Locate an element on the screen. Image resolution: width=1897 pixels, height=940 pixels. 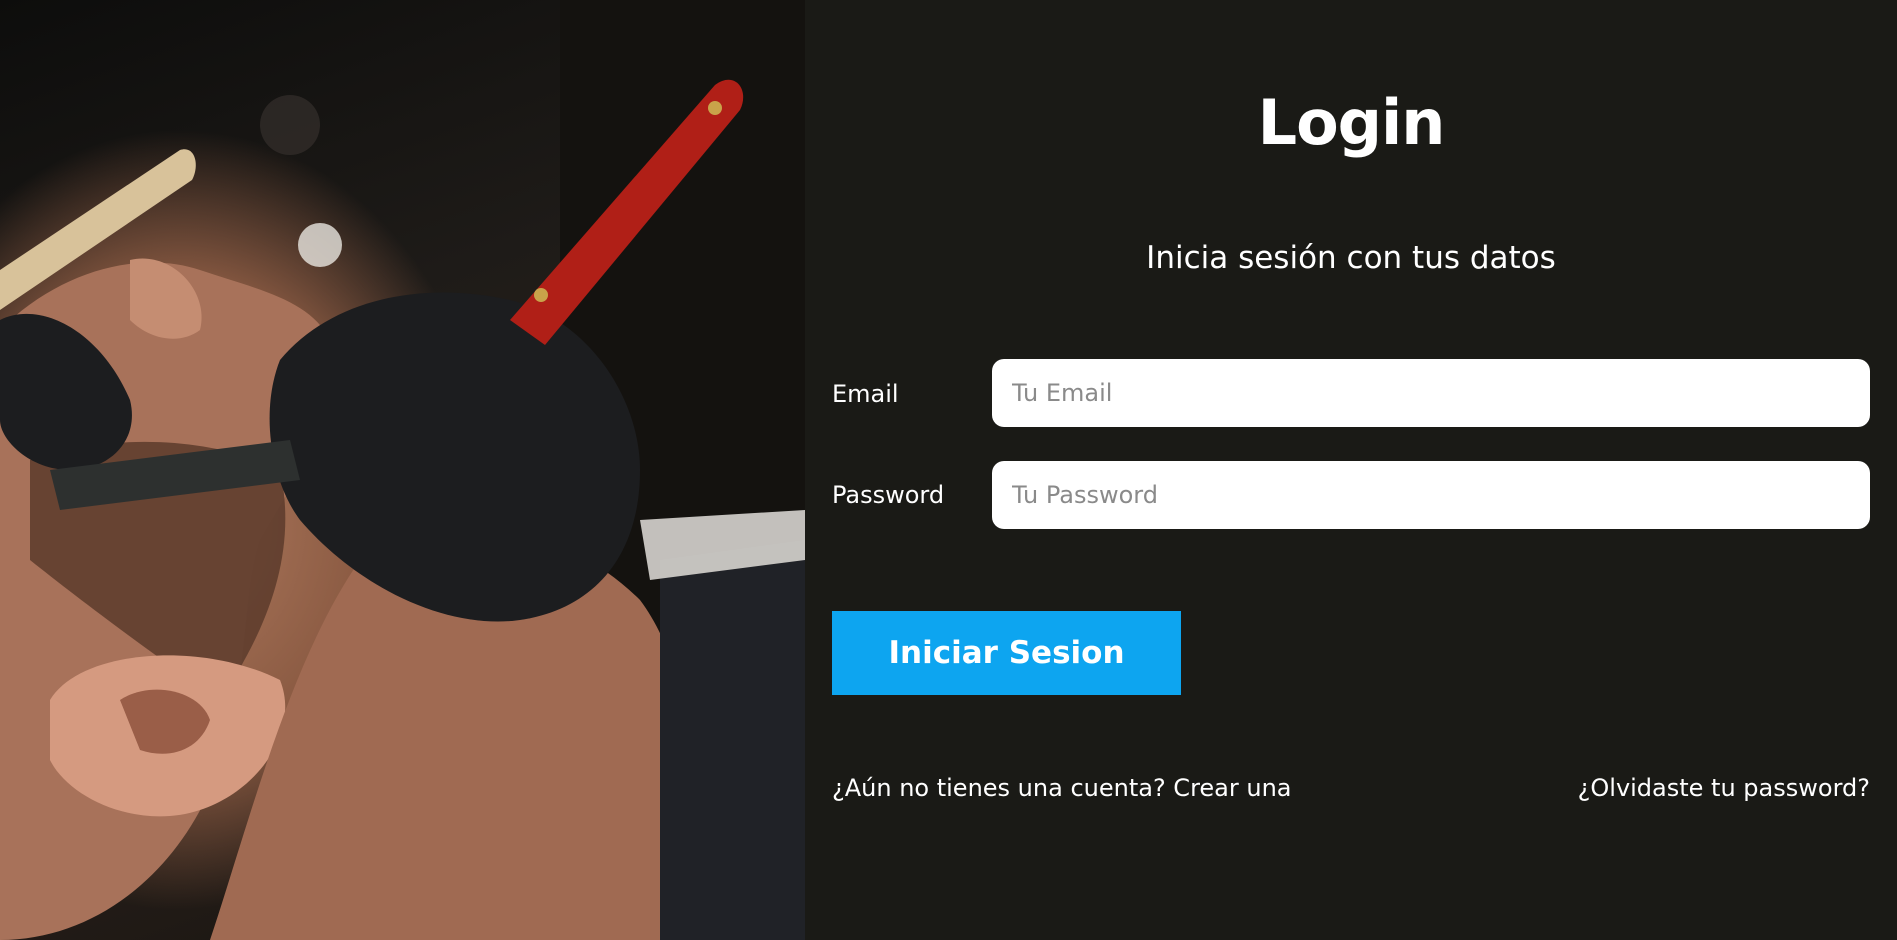
forgot-password-link: ¿Olvidaste tu password? is located at coordinates (1724, 788).